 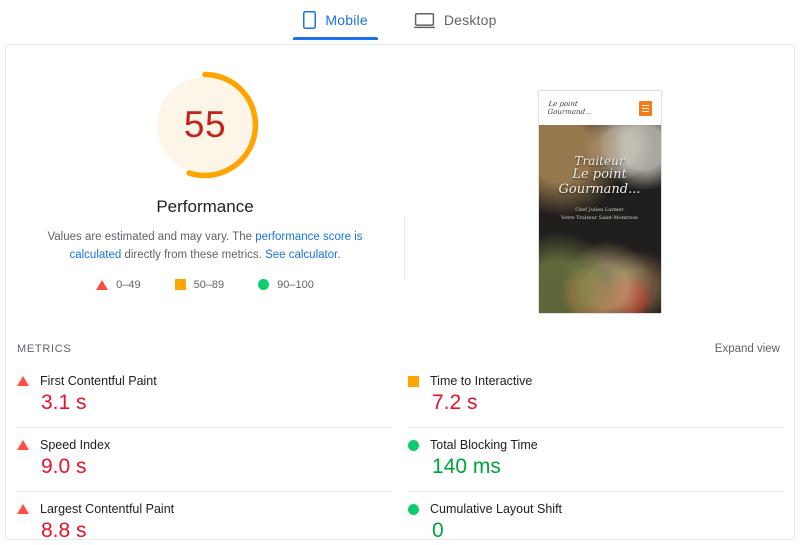 What do you see at coordinates (424, 20) in the screenshot?
I see `desktop-monitor-icon` at bounding box center [424, 20].